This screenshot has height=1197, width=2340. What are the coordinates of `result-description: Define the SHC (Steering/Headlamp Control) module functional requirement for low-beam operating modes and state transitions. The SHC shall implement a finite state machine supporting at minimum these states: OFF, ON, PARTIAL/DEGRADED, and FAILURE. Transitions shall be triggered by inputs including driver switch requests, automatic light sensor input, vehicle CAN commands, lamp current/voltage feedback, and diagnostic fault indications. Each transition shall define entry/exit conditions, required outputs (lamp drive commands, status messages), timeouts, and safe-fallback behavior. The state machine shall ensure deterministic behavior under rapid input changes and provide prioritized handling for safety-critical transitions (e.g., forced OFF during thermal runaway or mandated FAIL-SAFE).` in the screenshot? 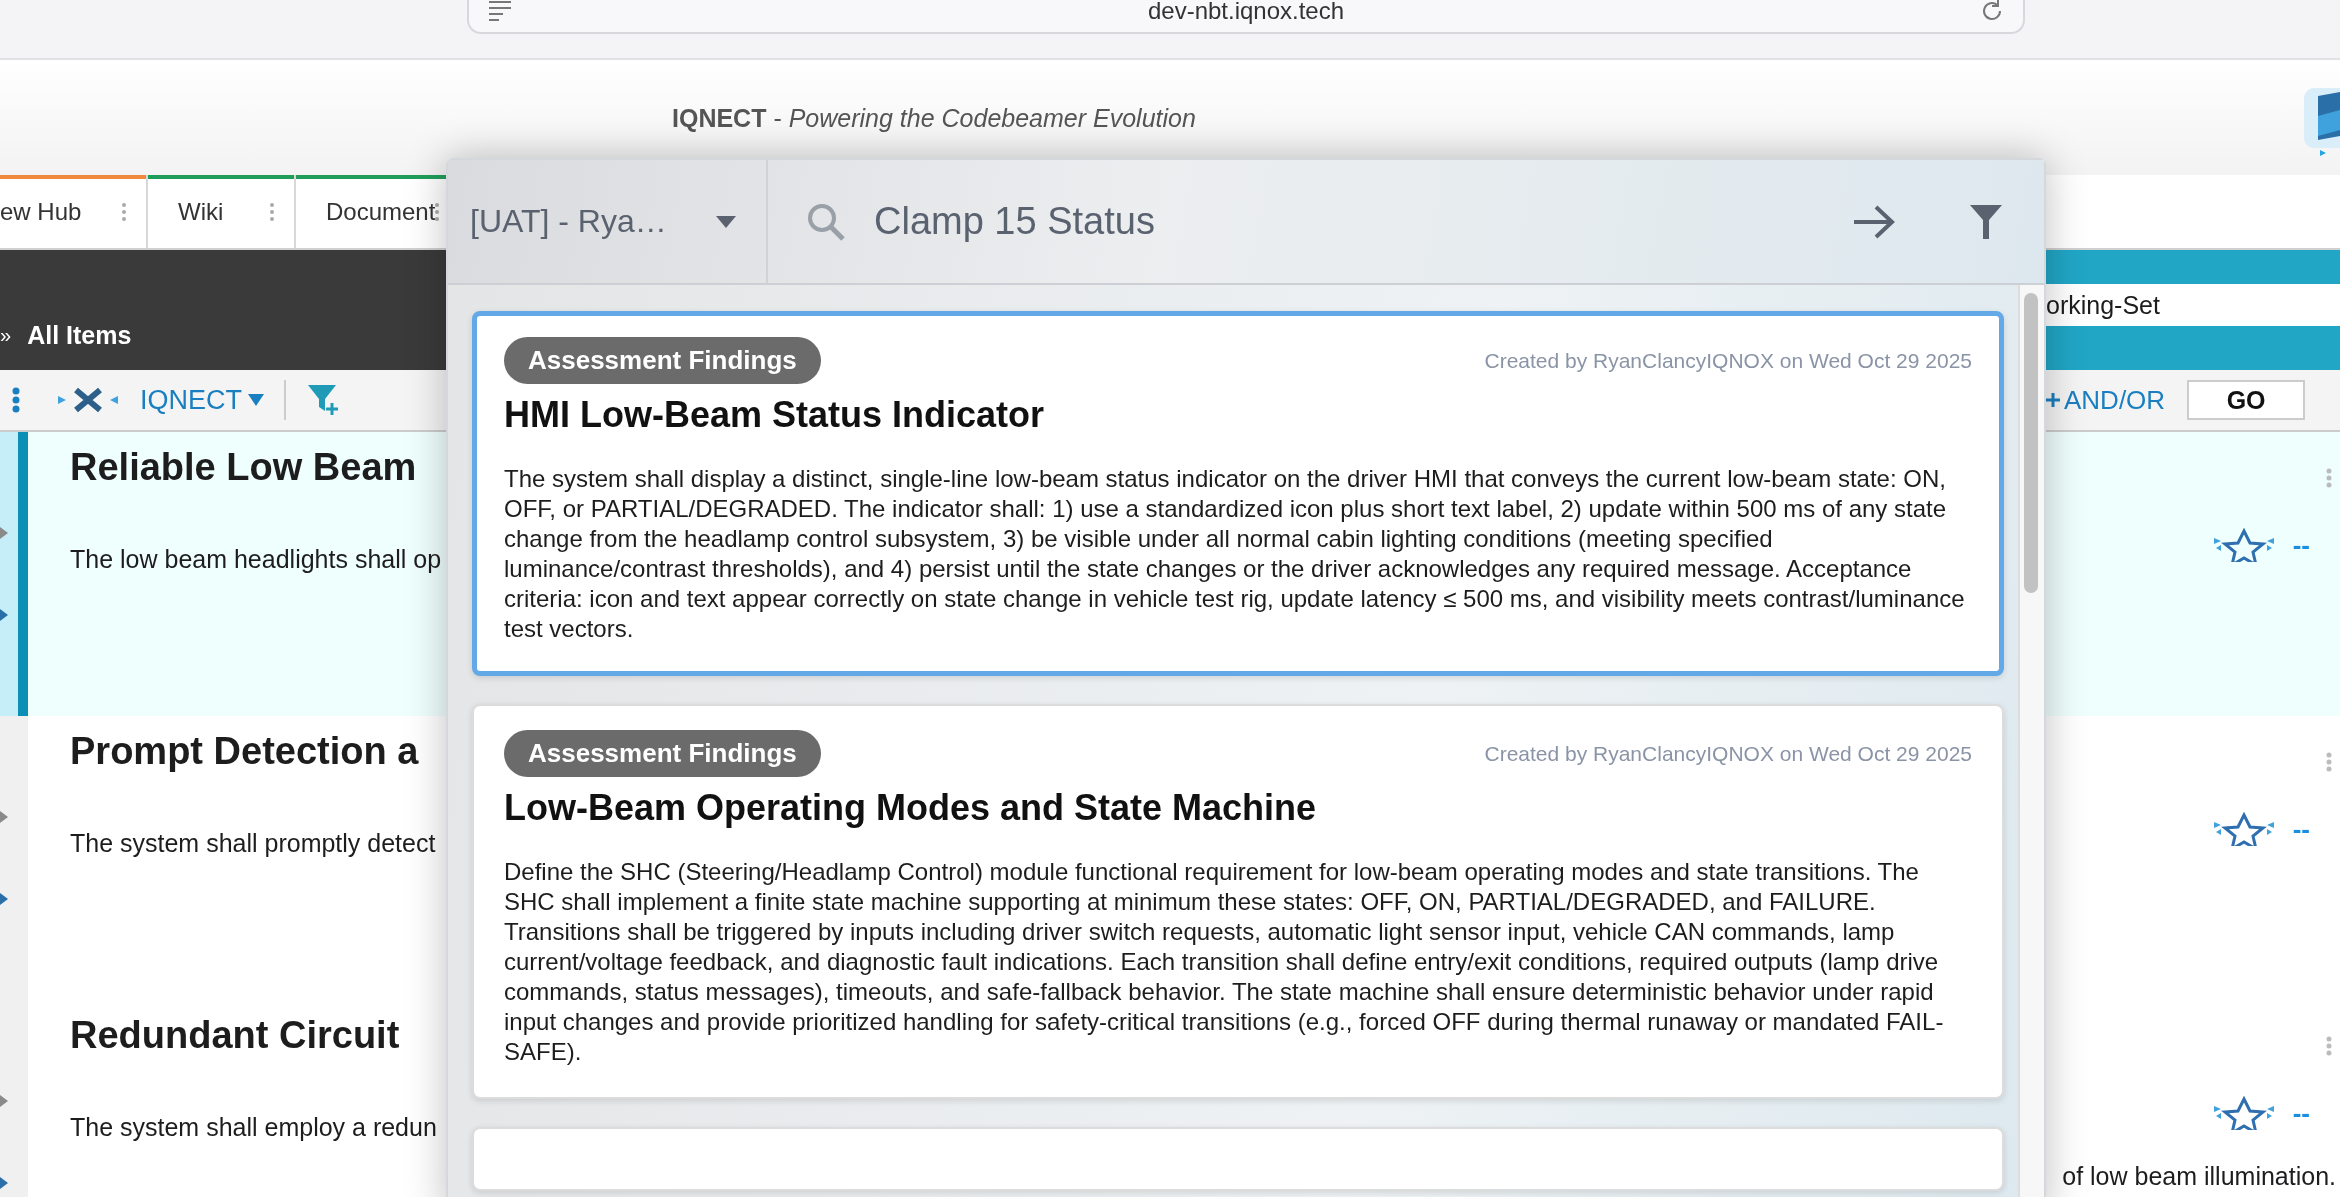 It's located at (1224, 962).